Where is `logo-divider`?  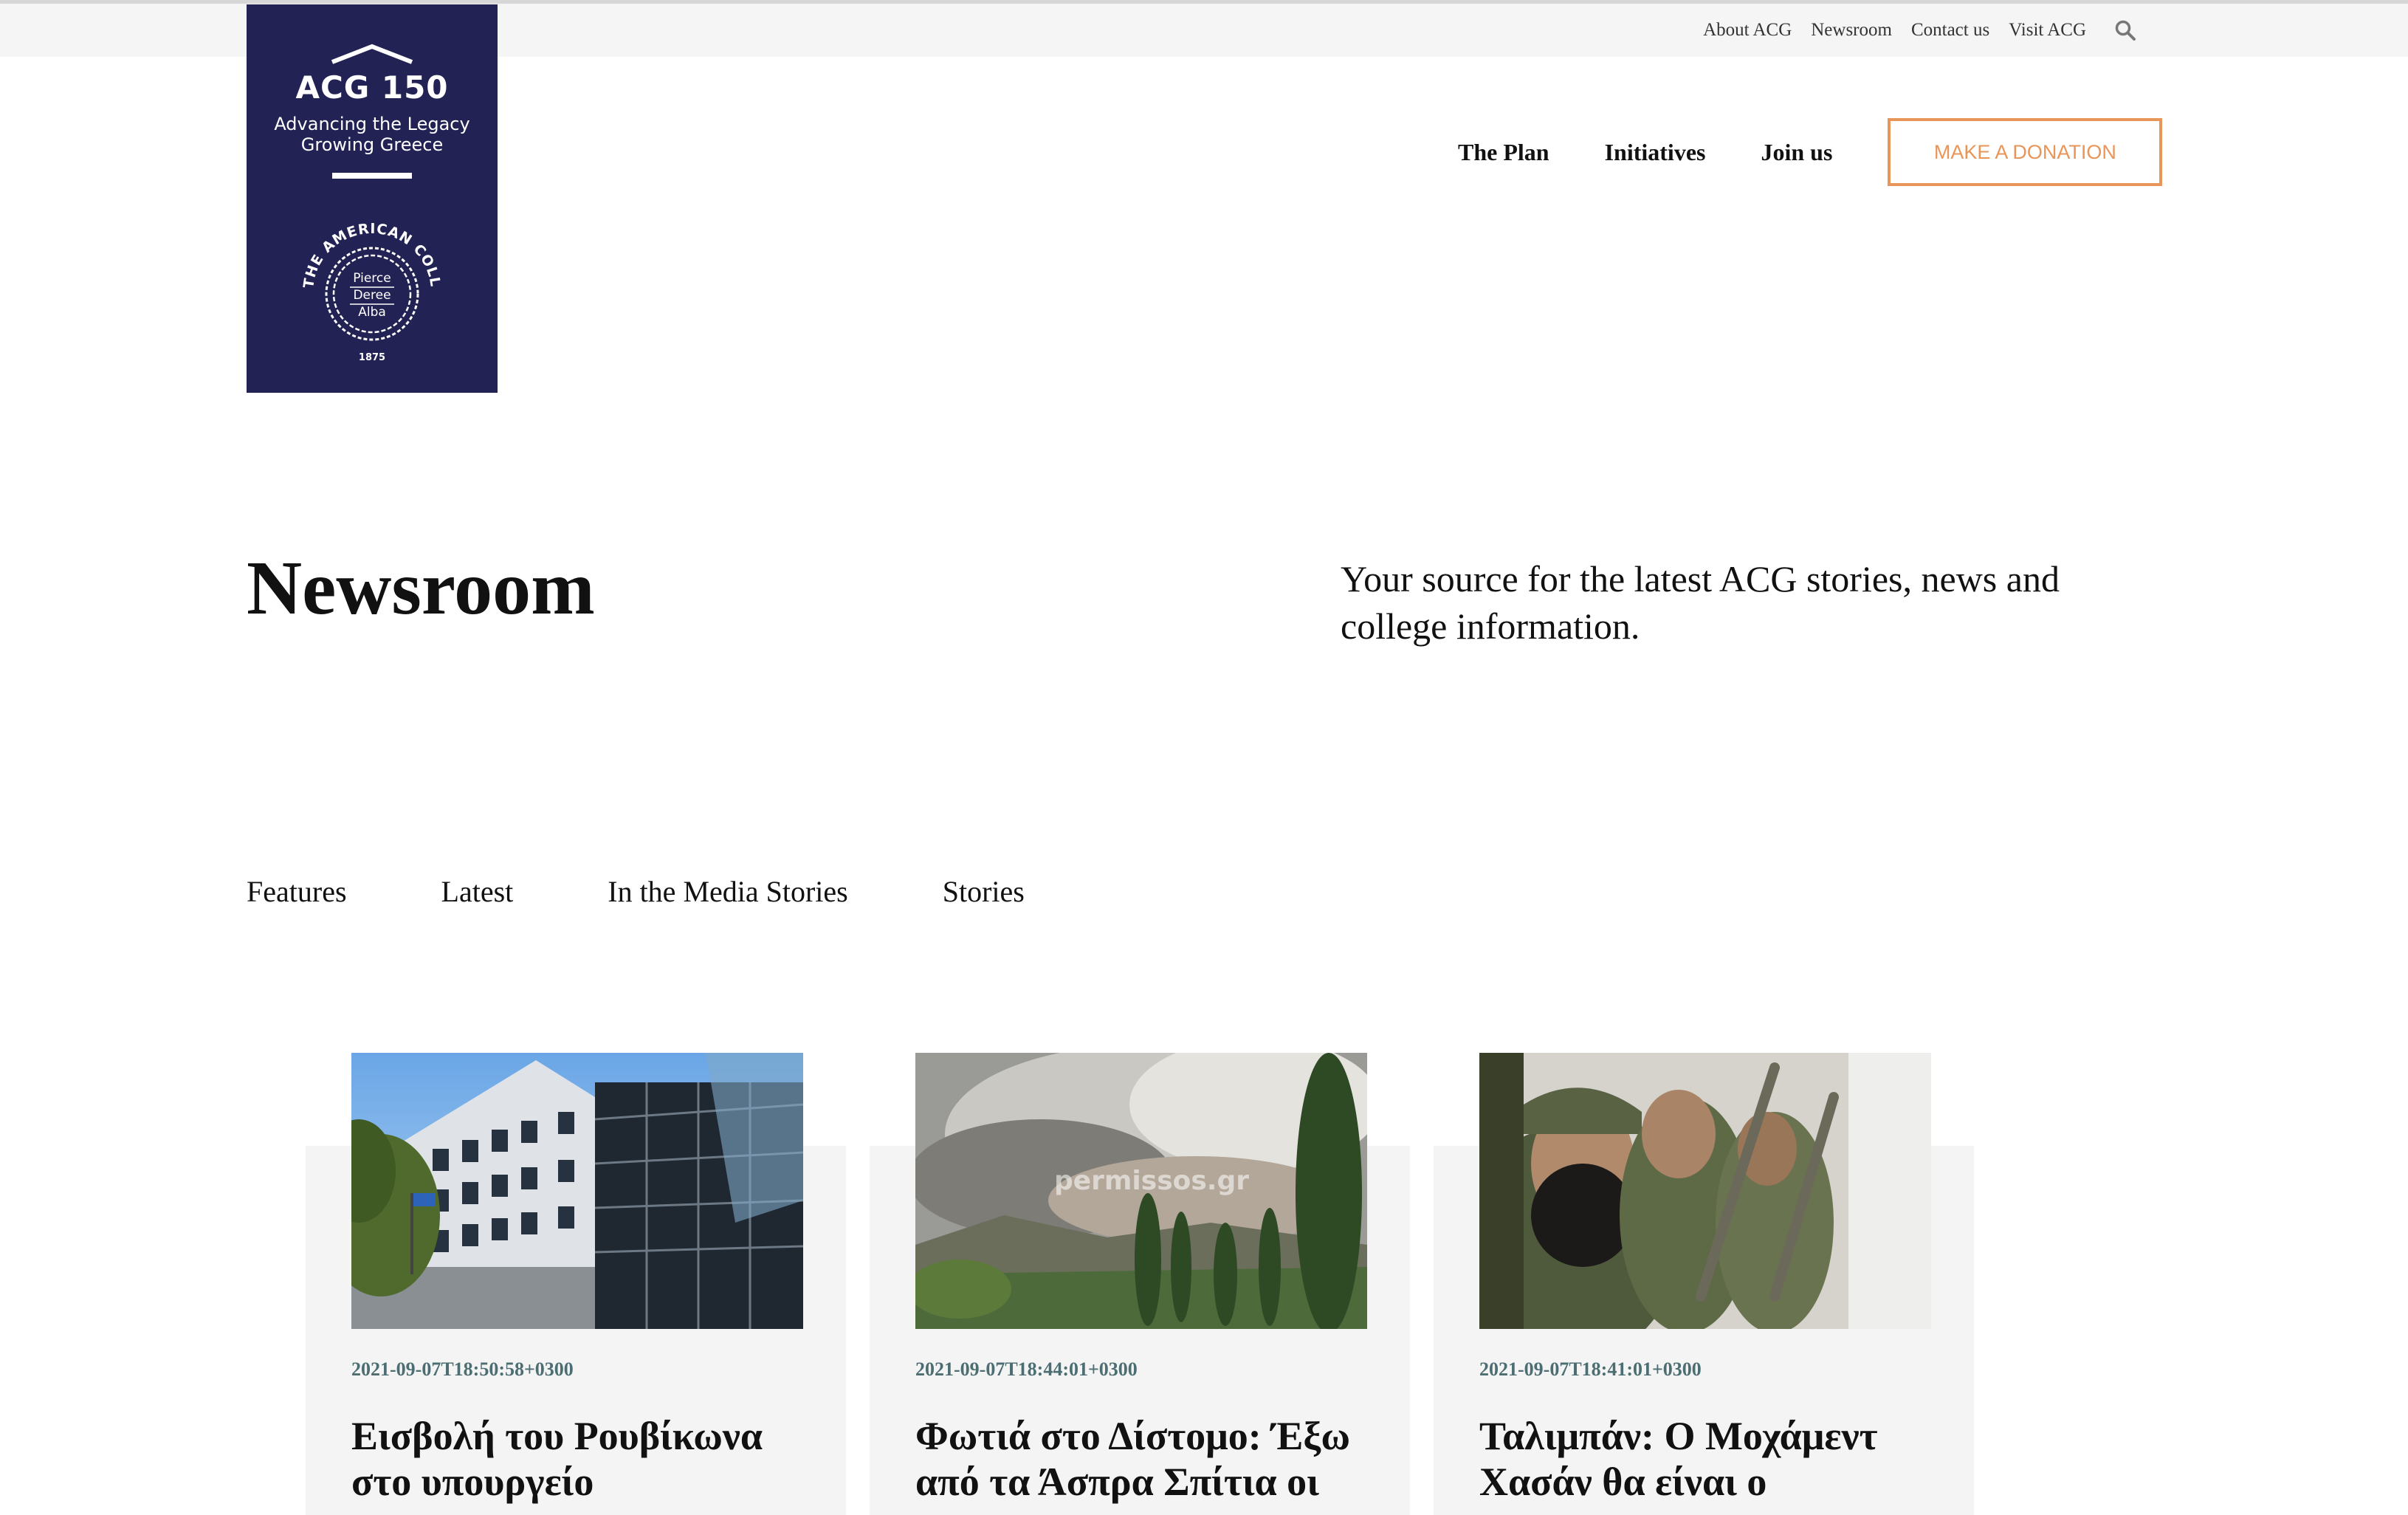 logo-divider is located at coordinates (372, 176).